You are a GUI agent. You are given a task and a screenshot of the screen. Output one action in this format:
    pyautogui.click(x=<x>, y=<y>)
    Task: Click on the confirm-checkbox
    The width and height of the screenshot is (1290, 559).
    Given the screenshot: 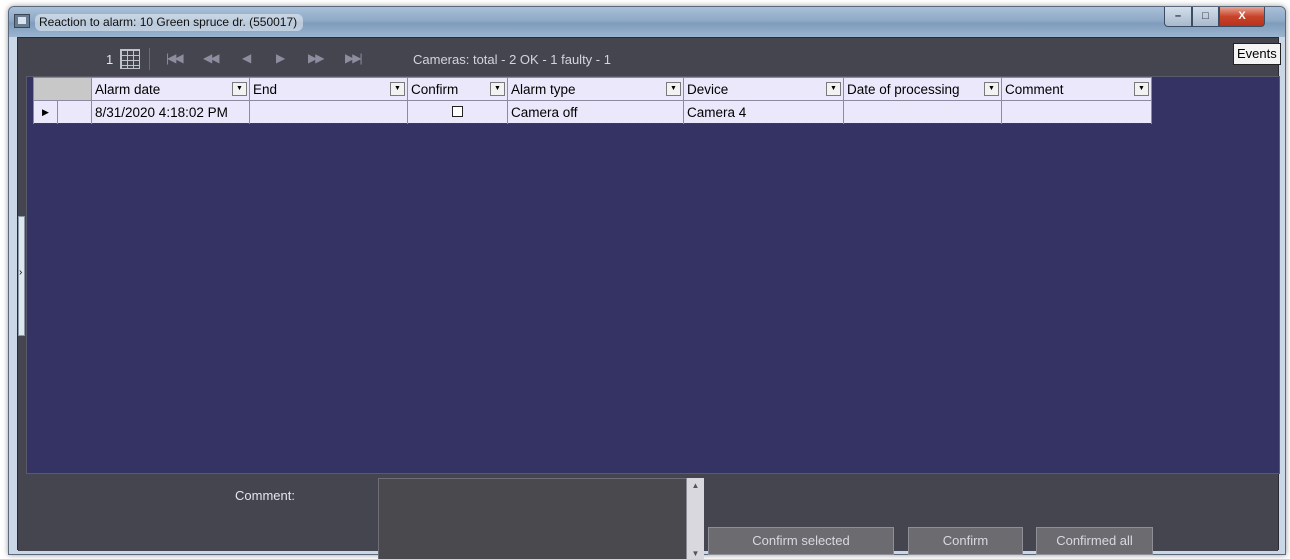 What is the action you would take?
    pyautogui.click(x=457, y=111)
    